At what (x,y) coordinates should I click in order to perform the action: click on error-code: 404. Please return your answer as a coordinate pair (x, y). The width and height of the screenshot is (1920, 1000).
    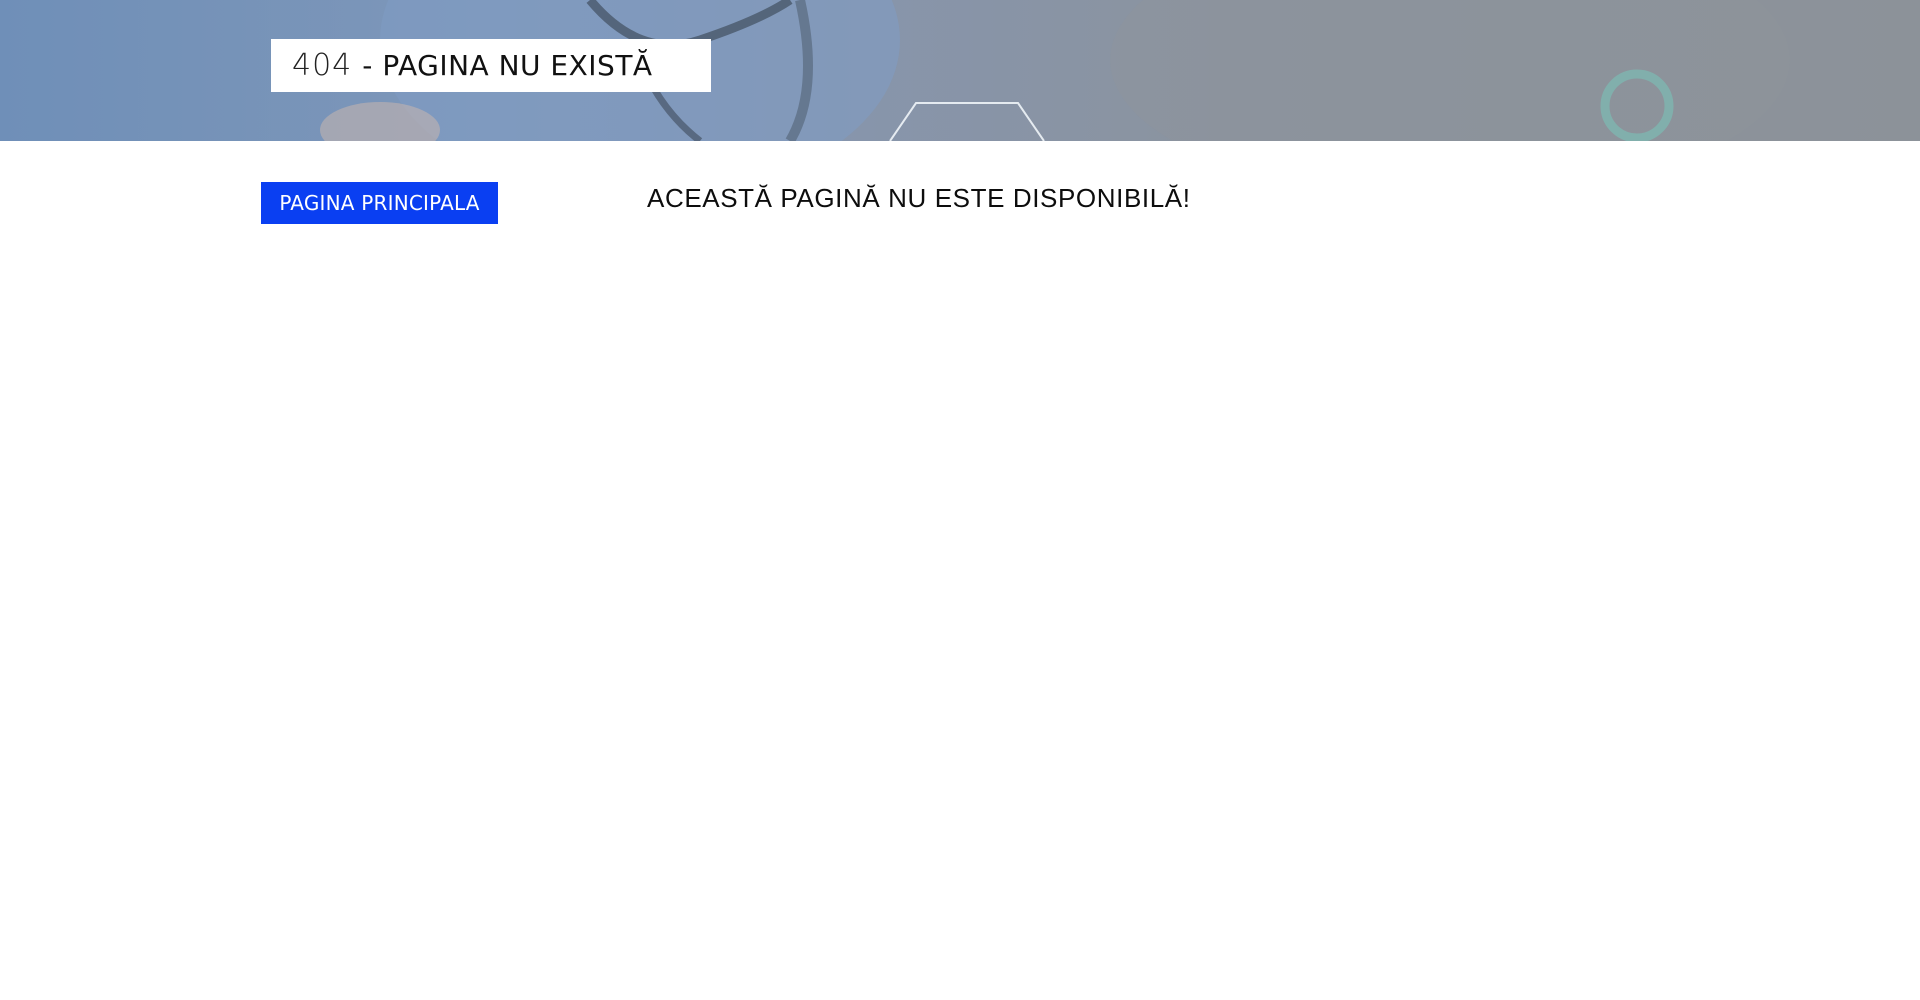
    Looking at the image, I should click on (322, 65).